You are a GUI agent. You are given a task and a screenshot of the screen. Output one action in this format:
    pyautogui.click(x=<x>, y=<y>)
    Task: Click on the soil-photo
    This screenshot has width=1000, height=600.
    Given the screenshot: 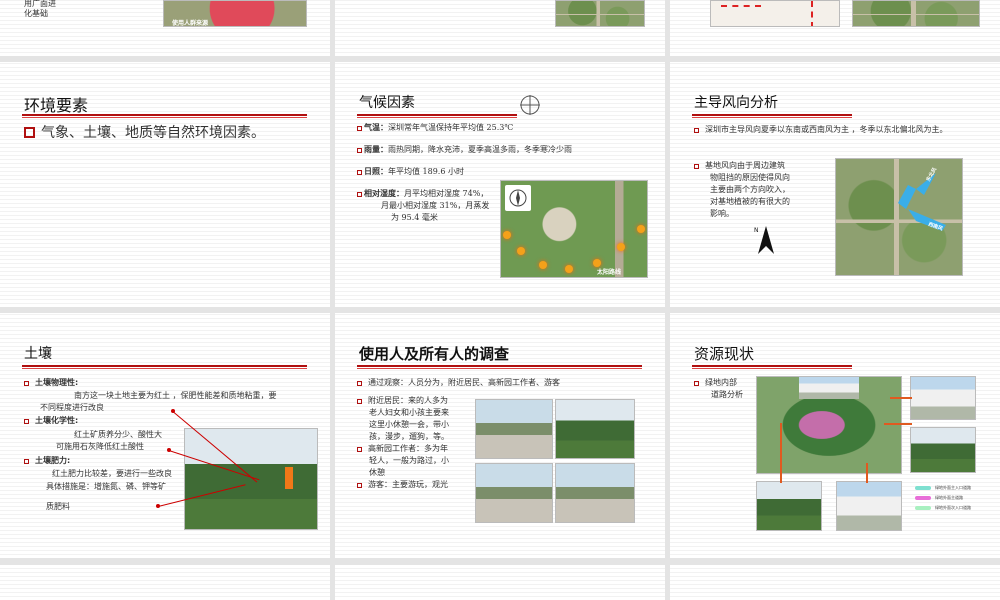 What is the action you would take?
    pyautogui.click(x=251, y=479)
    